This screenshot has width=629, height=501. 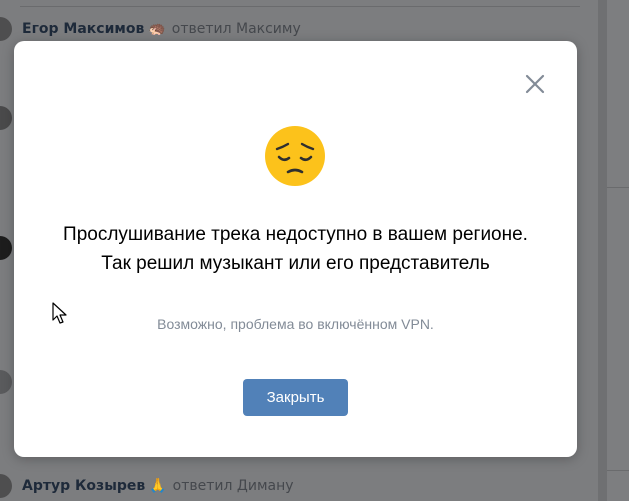 What do you see at coordinates (295, 397) in the screenshot?
I see `close-button: Закрыть` at bounding box center [295, 397].